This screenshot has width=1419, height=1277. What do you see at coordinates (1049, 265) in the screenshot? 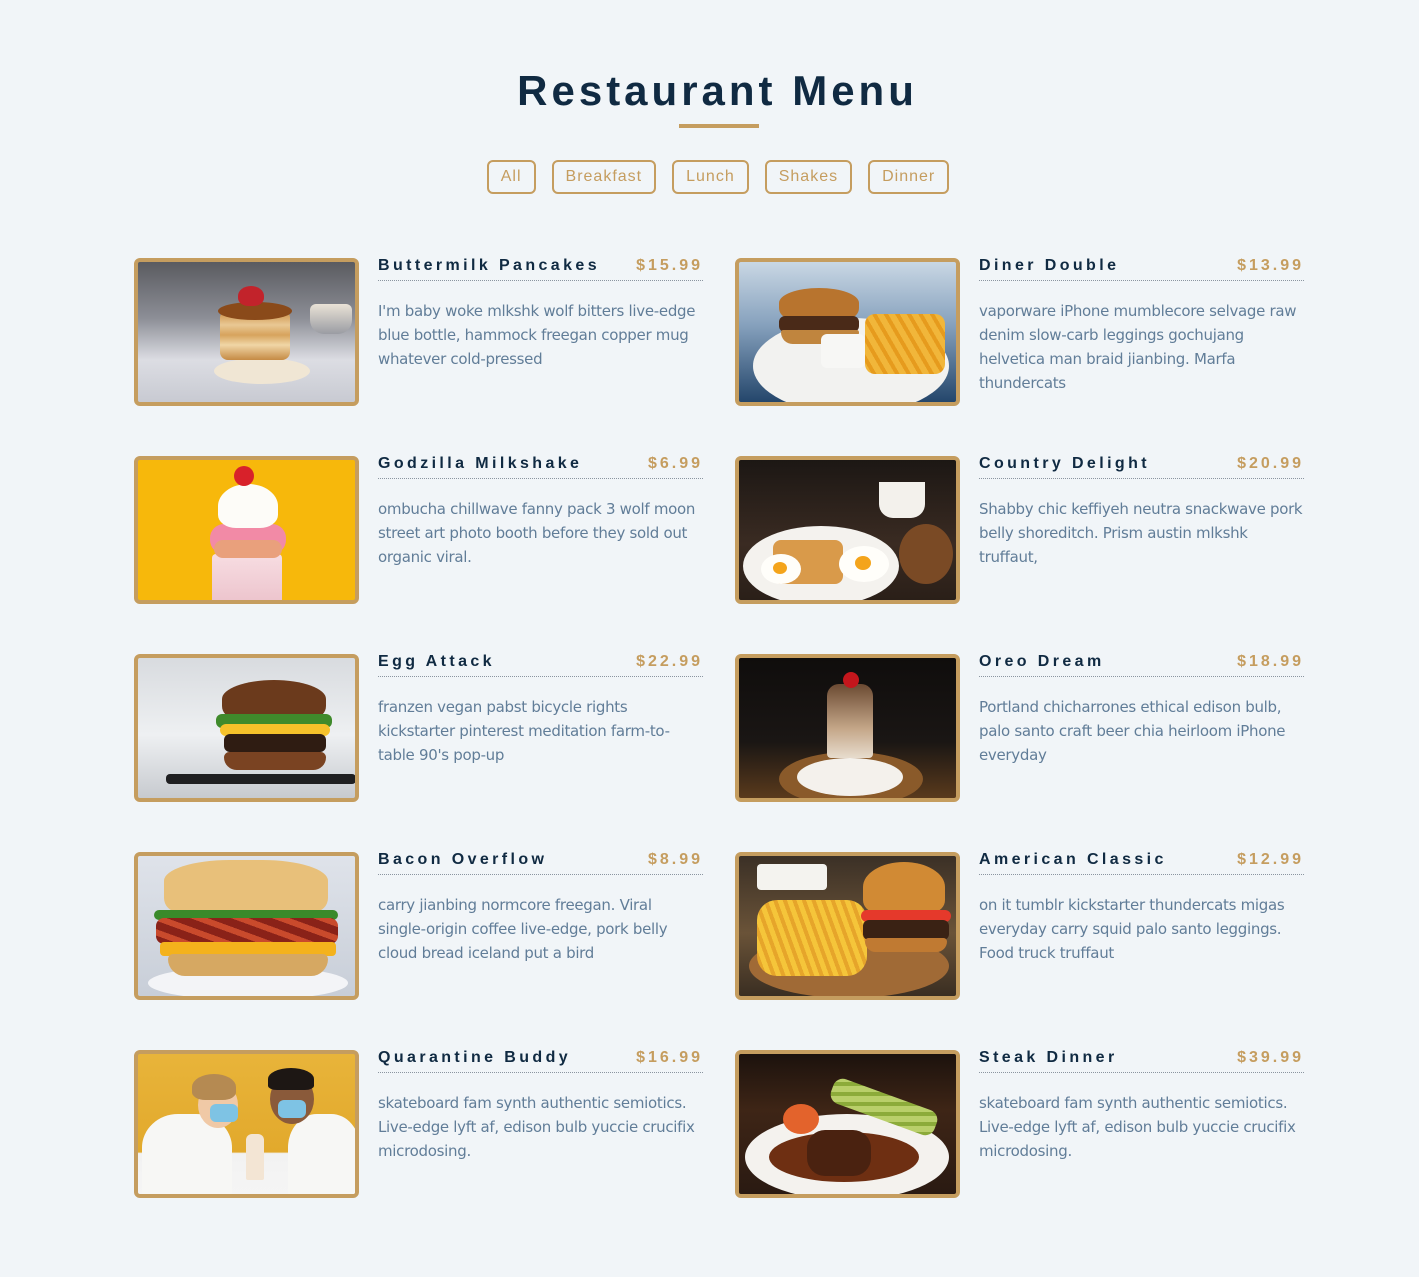
I see `item-title: Diner Double` at bounding box center [1049, 265].